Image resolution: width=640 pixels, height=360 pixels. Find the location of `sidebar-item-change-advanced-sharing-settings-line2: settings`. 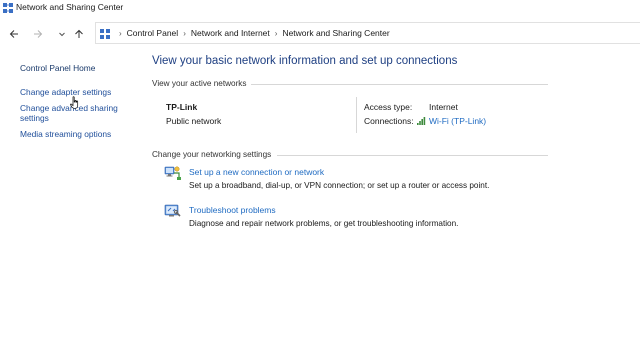

sidebar-item-change-advanced-sharing-settings-line2: settings is located at coordinates (34, 118).